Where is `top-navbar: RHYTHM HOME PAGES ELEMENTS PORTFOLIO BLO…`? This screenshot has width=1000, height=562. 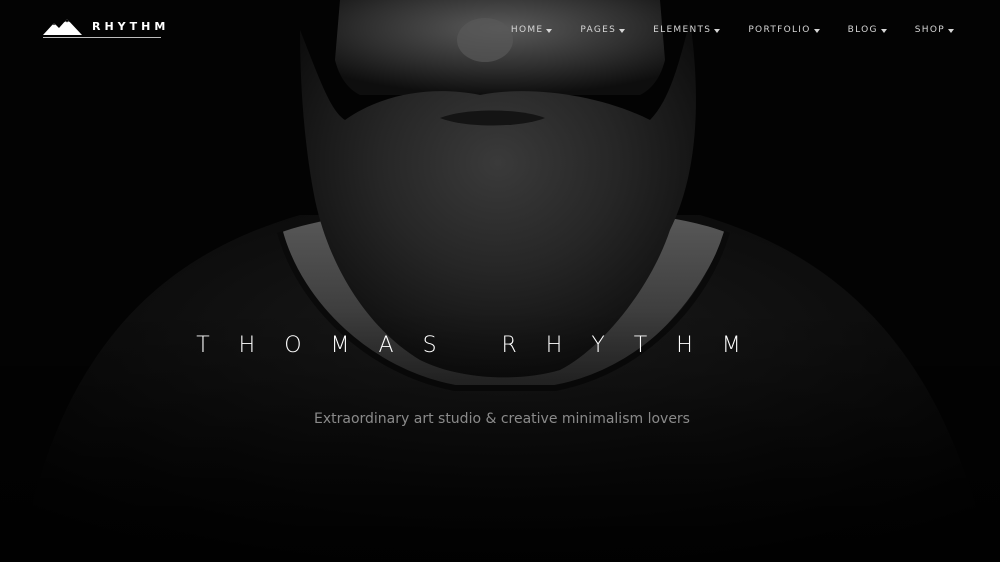
top-navbar: RHYTHM HOME PAGES ELEMENTS PORTFOLIO BLO… is located at coordinates (500, 30).